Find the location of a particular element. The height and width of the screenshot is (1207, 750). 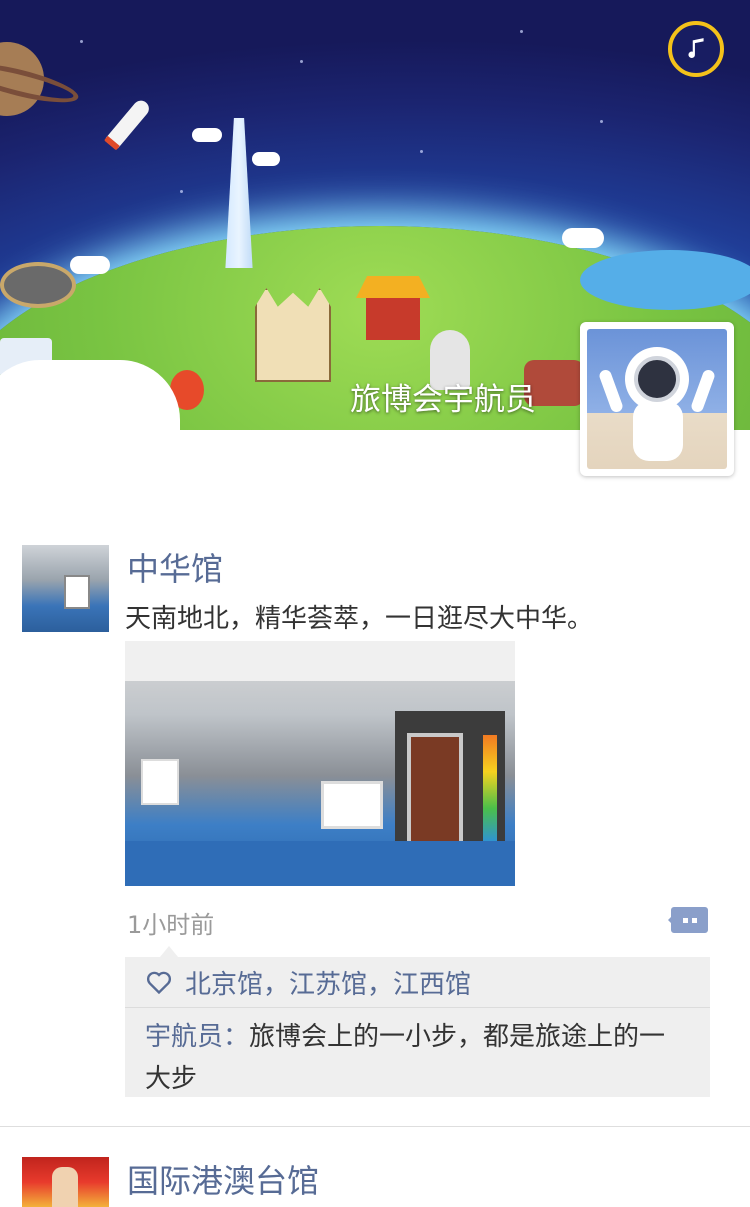

music-toggle-button is located at coordinates (696, 49).